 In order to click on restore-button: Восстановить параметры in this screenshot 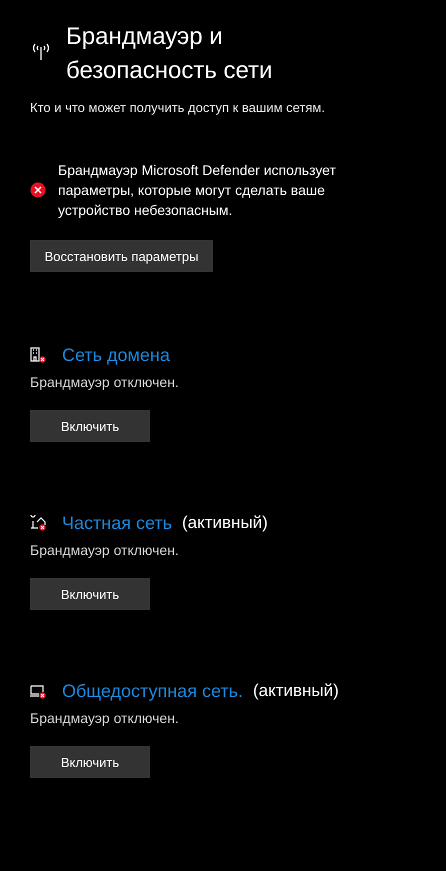, I will do `click(121, 256)`.